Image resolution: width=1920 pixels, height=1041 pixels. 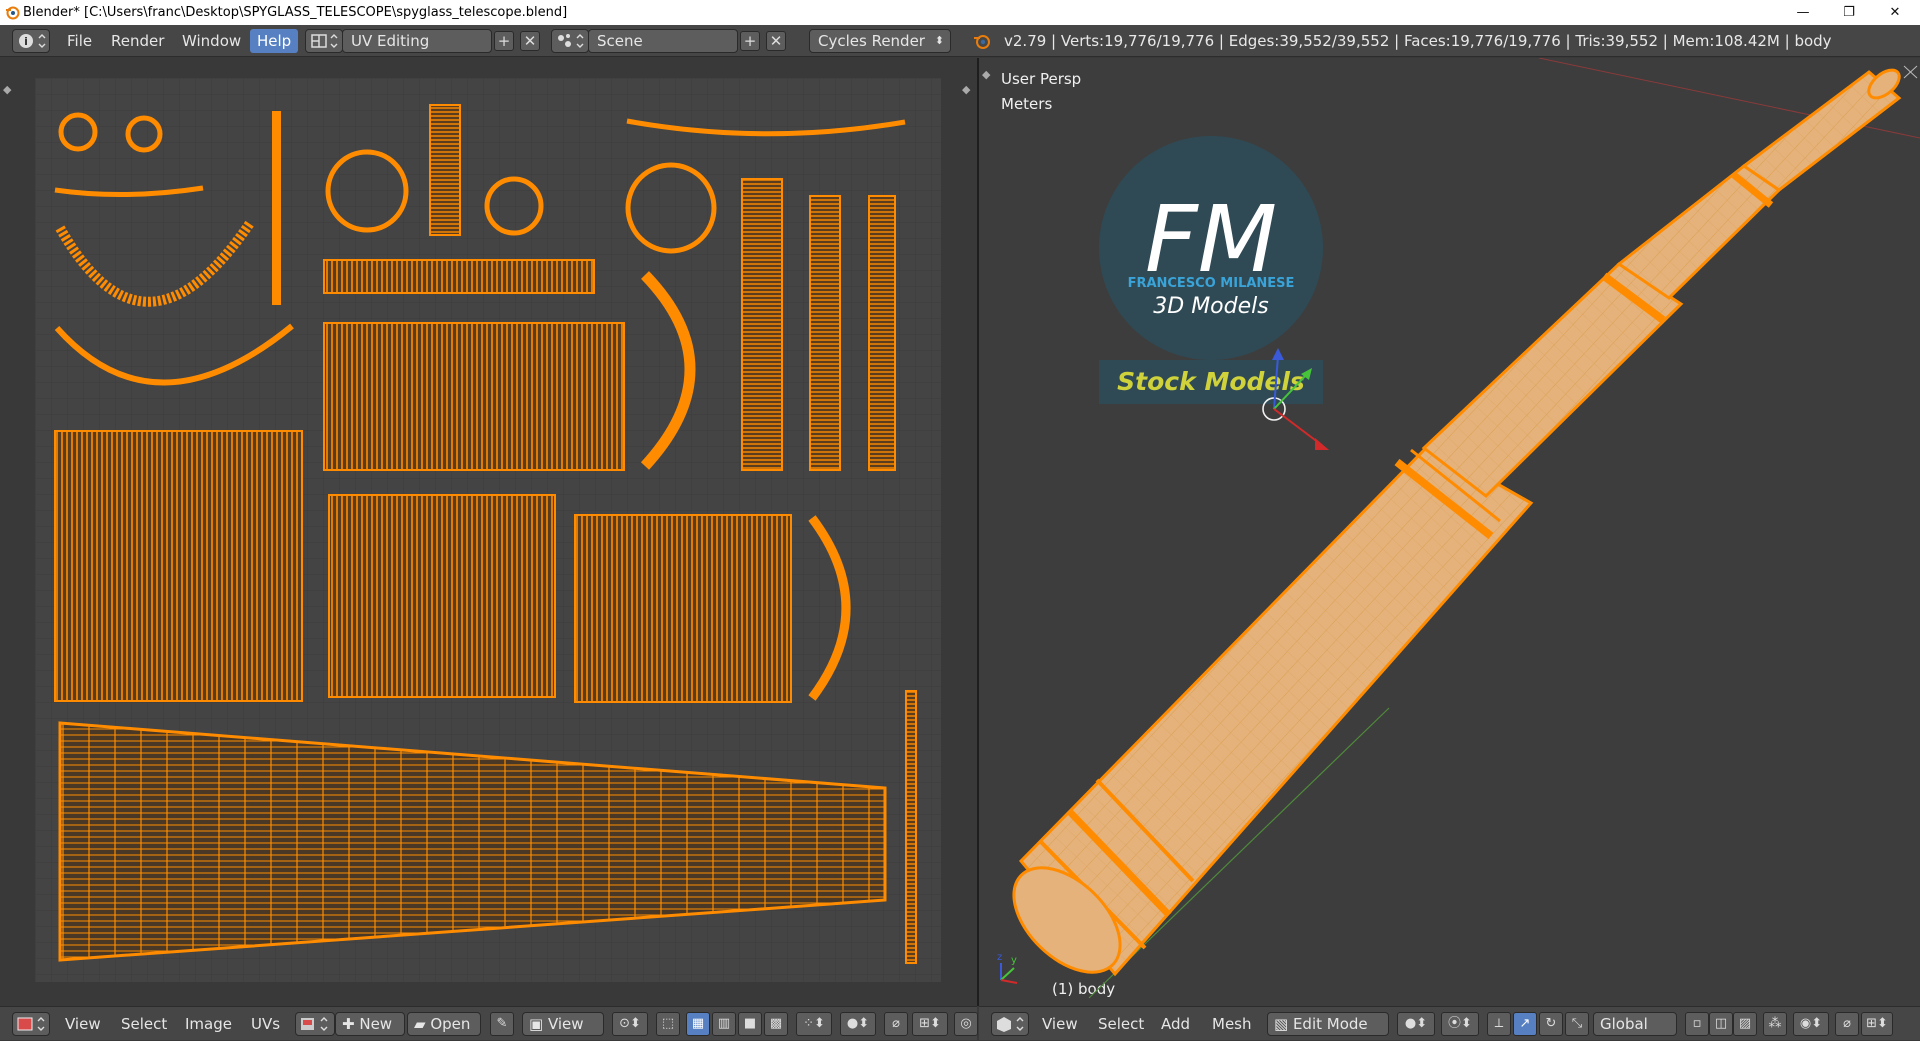 I want to click on snap-target-icon: ⊞⬍, so click(x=1877, y=1024).